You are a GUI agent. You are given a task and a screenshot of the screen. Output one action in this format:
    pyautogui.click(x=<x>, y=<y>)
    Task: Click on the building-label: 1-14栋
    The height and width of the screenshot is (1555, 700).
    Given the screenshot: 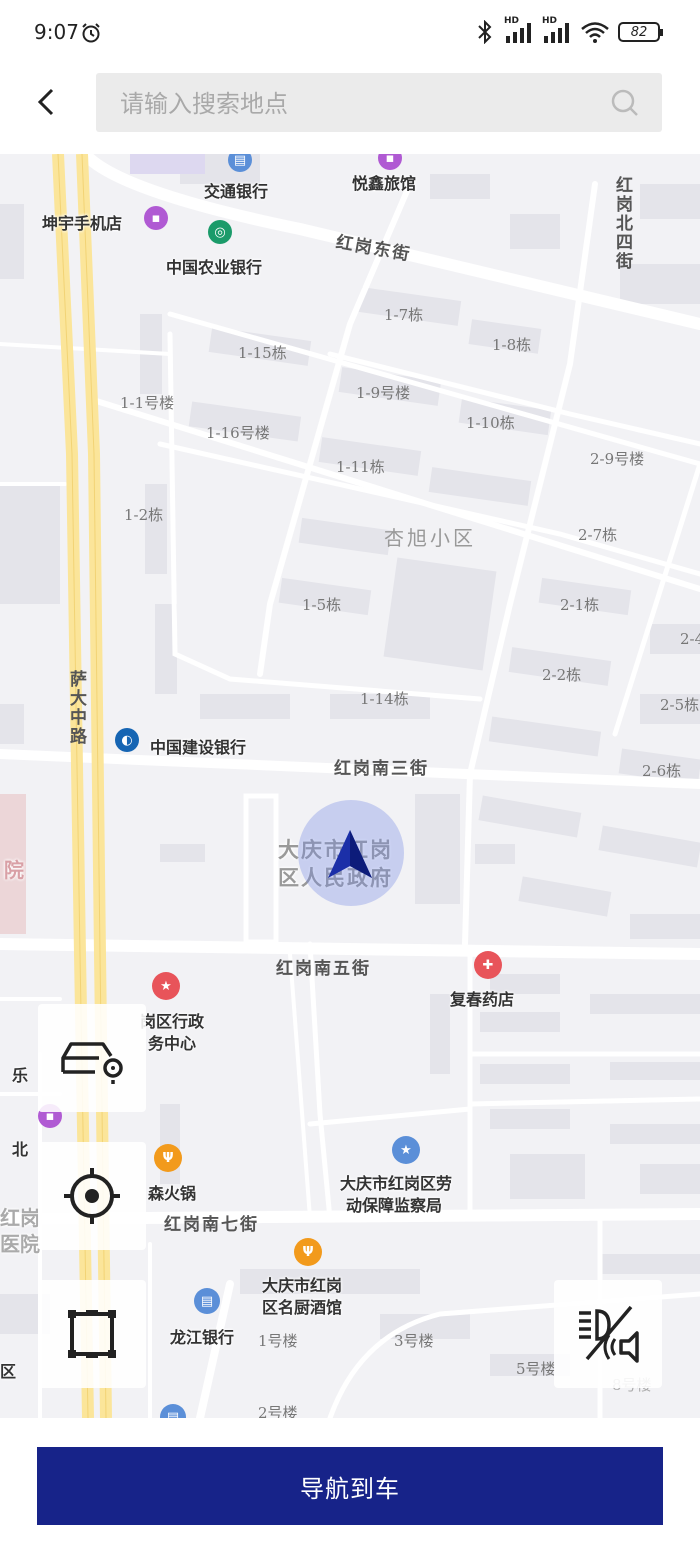 What is the action you would take?
    pyautogui.click(x=384, y=699)
    